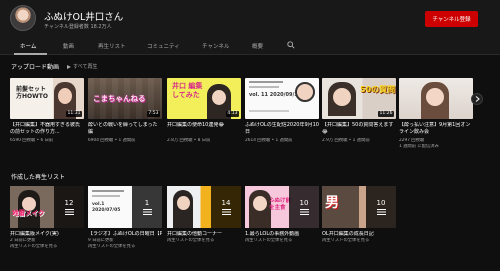 The width and height of the screenshot is (500, 271). What do you see at coordinates (163, 46) in the screenshot?
I see `tab-community: コミュニティ` at bounding box center [163, 46].